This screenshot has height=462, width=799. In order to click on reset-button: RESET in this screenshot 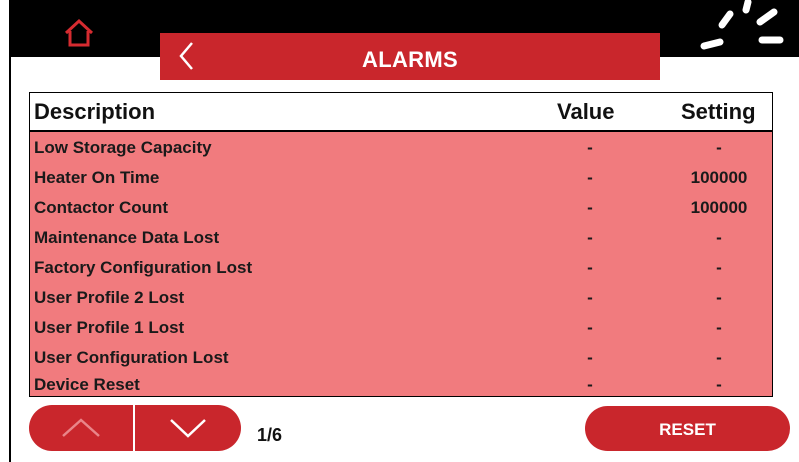, I will do `click(687, 428)`.